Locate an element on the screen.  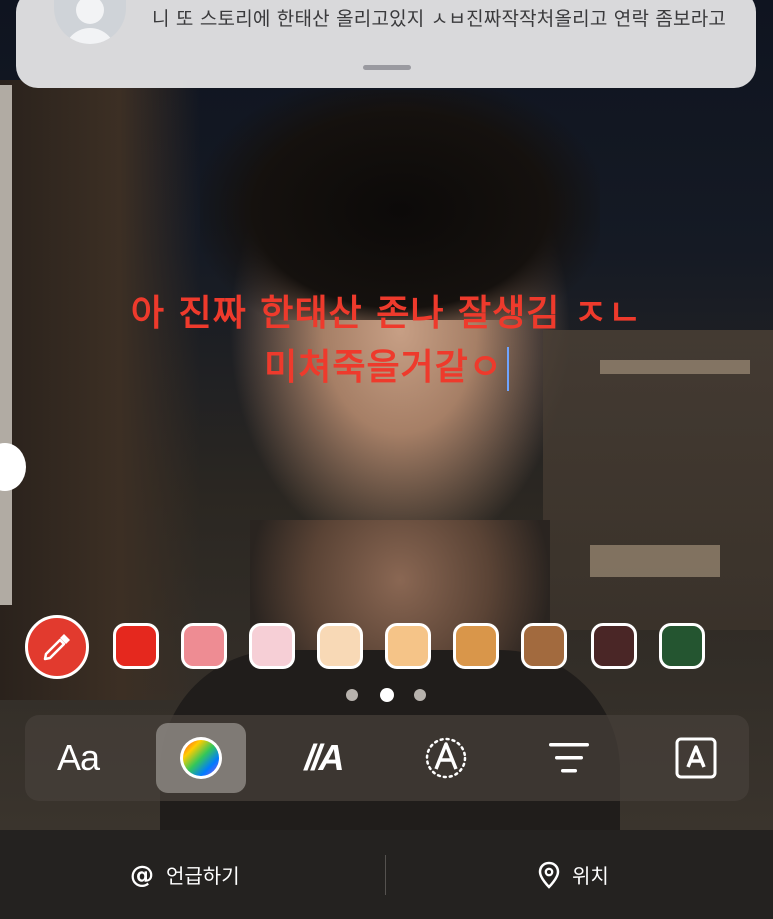
bottom-action-bar: @ 언급하기 위치 is located at coordinates (386, 874).